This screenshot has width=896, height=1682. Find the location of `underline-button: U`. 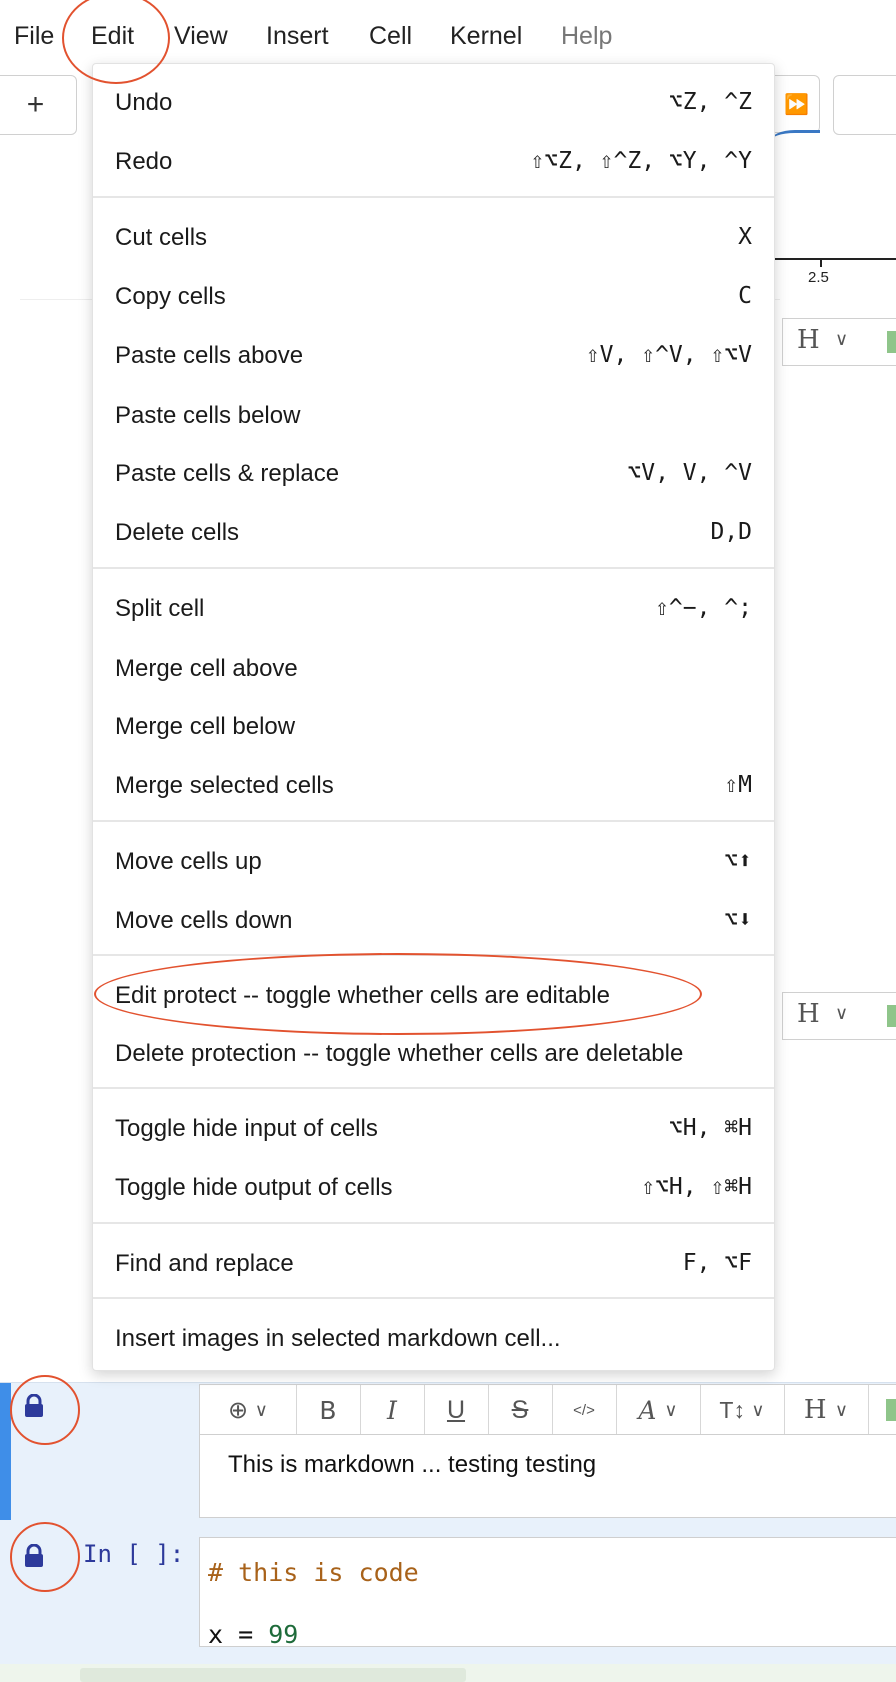

underline-button: U is located at coordinates (456, 1410).